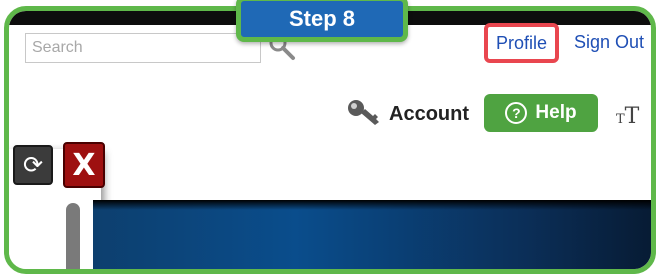 The width and height of the screenshot is (658, 279). What do you see at coordinates (143, 48) in the screenshot?
I see `search-input` at bounding box center [143, 48].